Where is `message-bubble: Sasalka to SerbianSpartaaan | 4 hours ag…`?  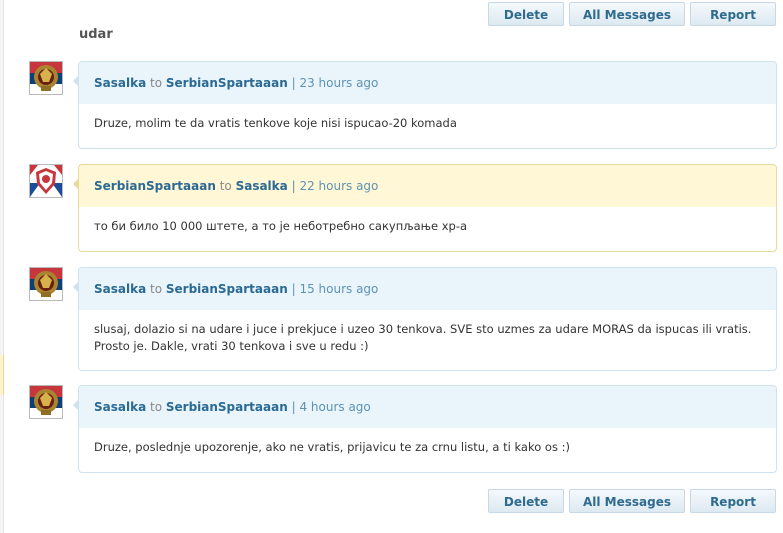
message-bubble: Sasalka to SerbianSpartaaan | 4 hours ag… is located at coordinates (427, 429).